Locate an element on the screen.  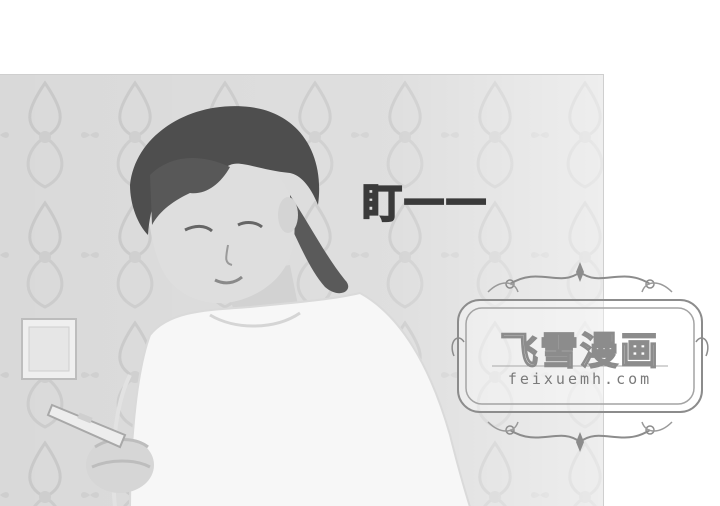
watermark-badge: 飞雪漫画 feixuemh.com is located at coordinates (580, 357).